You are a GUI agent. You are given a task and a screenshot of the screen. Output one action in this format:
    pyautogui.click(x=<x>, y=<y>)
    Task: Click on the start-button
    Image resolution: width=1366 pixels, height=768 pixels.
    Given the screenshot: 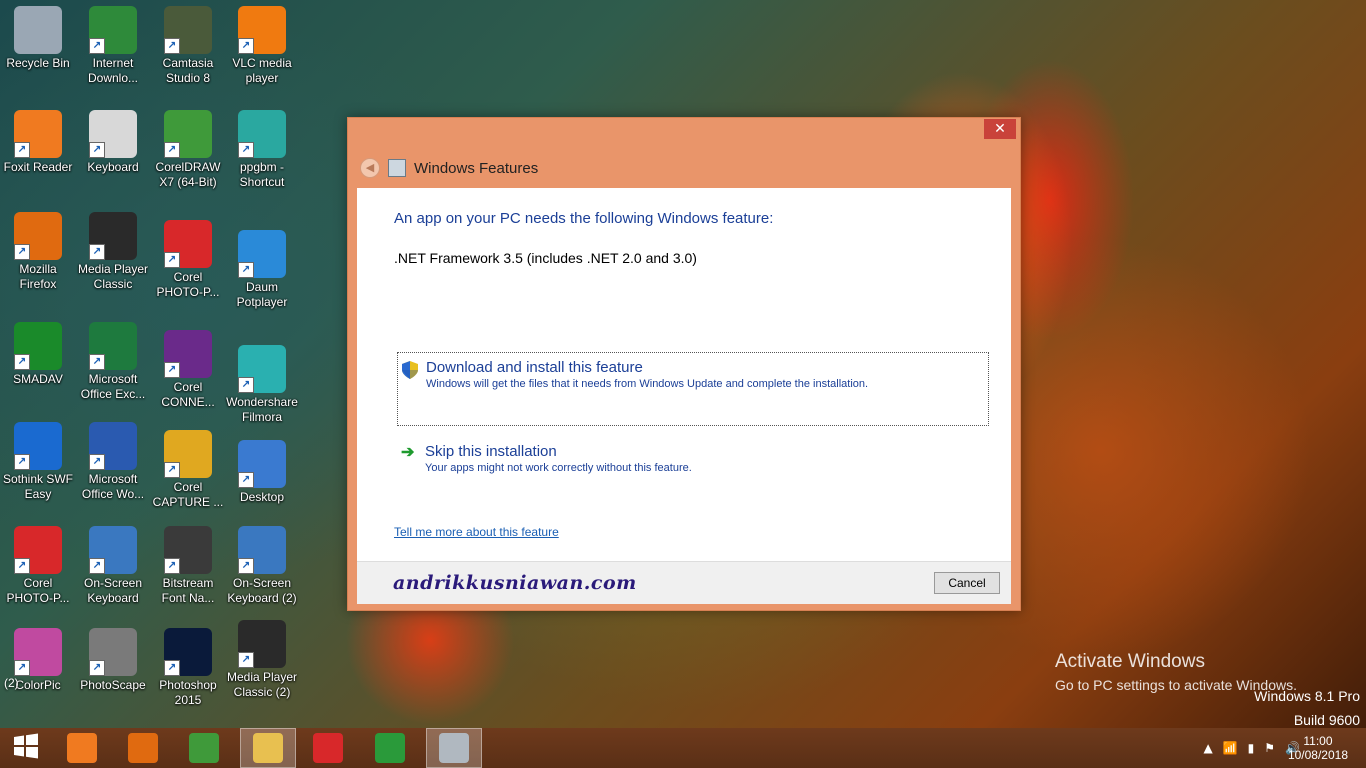 What is the action you would take?
    pyautogui.click(x=28, y=748)
    